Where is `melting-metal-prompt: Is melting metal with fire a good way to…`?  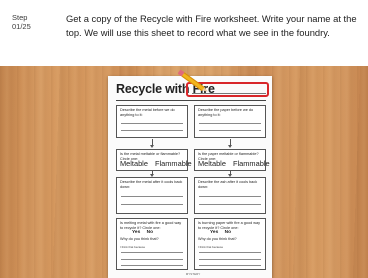 melting-metal-prompt: Is melting metal with fire a good way to… is located at coordinates (151, 225).